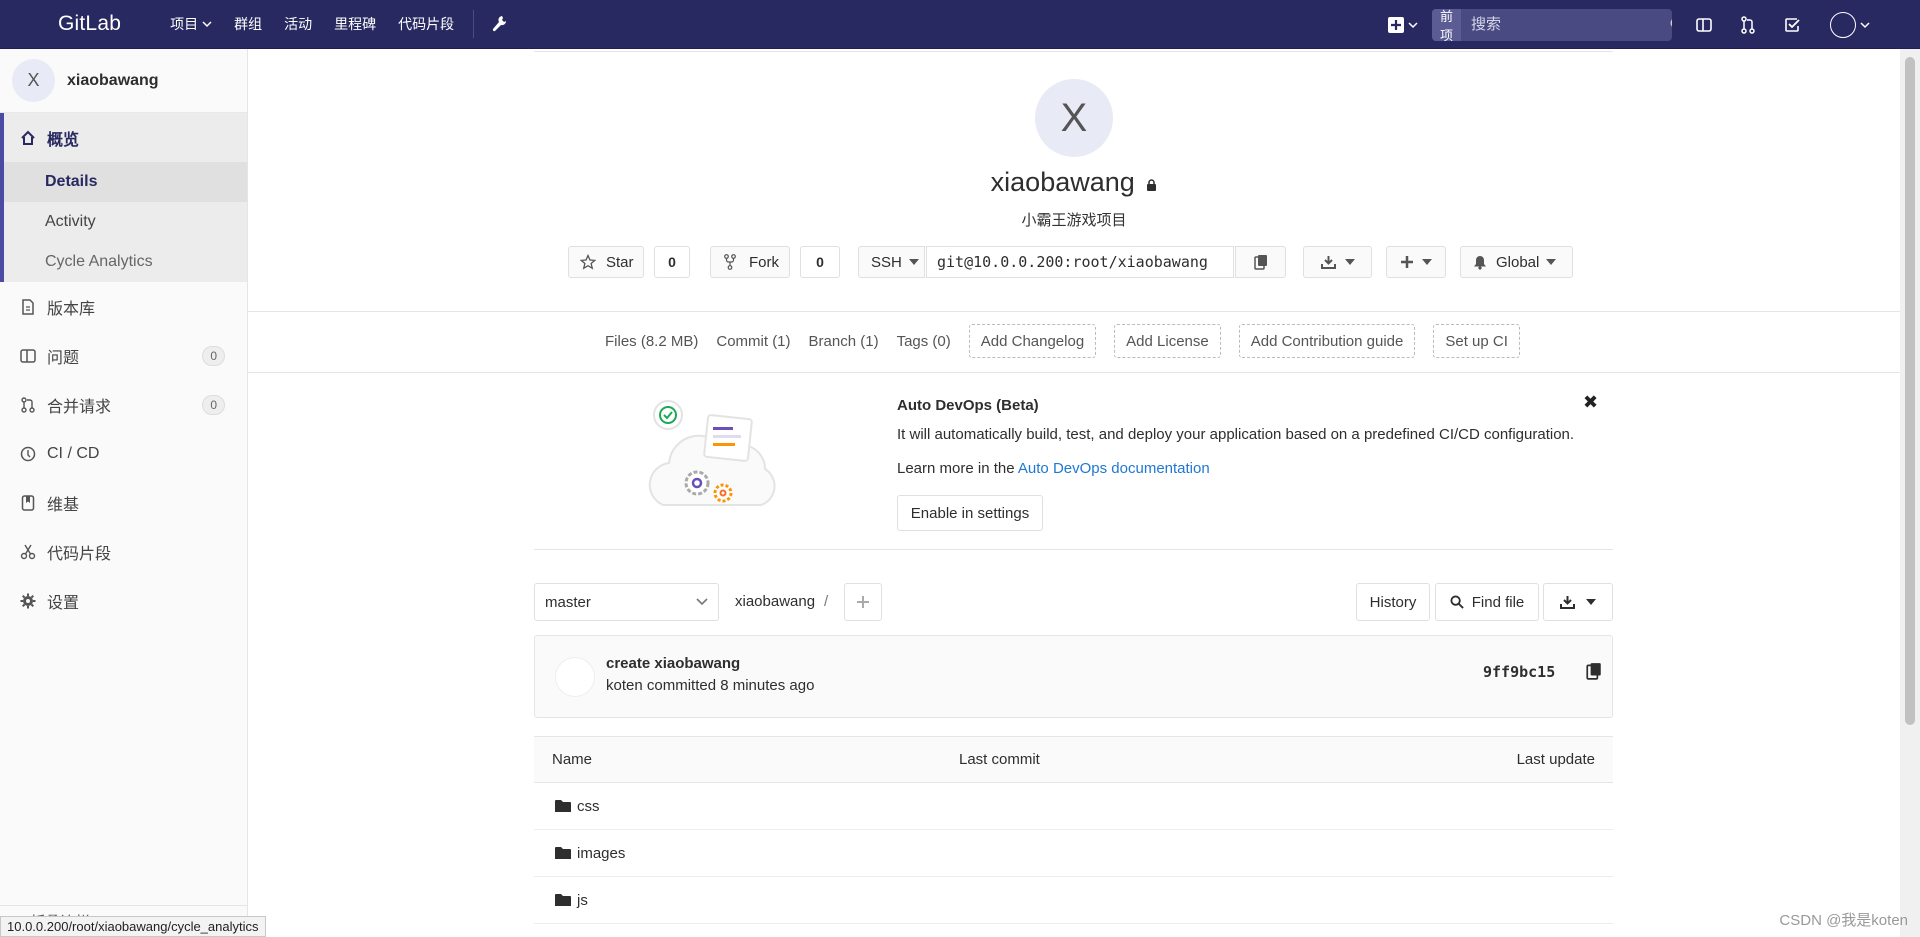 This screenshot has height=937, width=1920. What do you see at coordinates (1555, 759) in the screenshot?
I see `column-header-last-update: Last update` at bounding box center [1555, 759].